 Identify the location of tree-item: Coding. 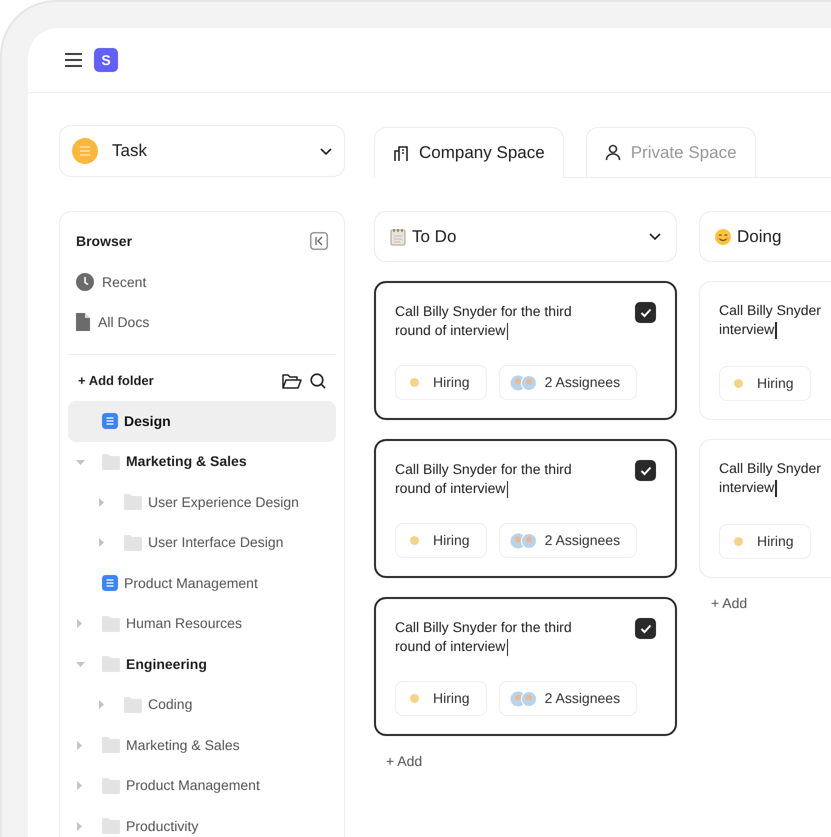
(202, 704).